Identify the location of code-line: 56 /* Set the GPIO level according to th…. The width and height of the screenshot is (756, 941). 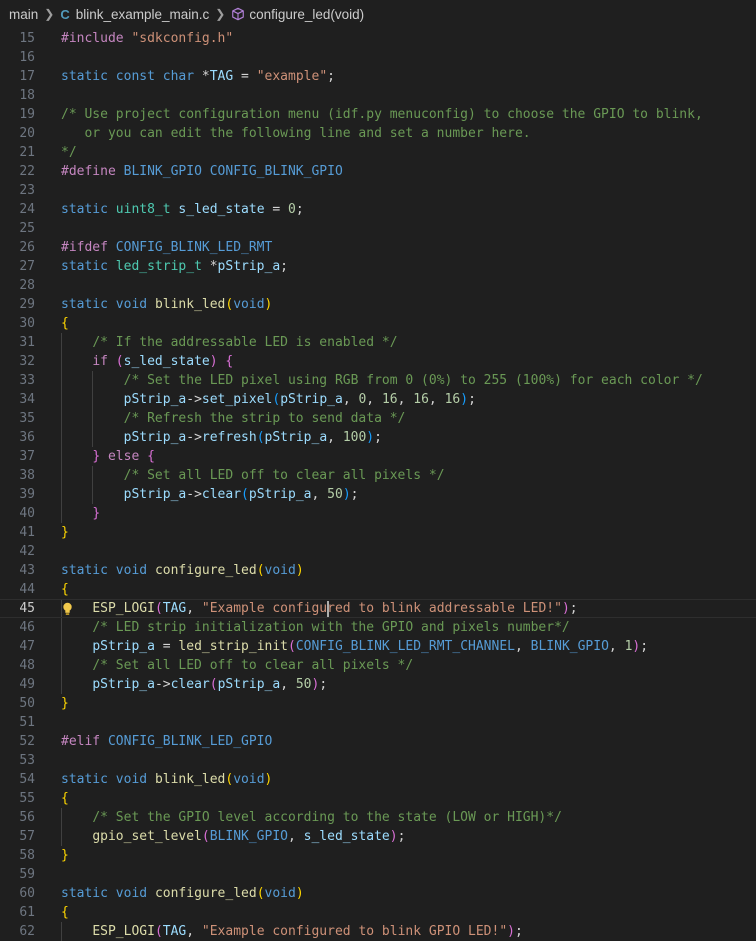
(378, 817).